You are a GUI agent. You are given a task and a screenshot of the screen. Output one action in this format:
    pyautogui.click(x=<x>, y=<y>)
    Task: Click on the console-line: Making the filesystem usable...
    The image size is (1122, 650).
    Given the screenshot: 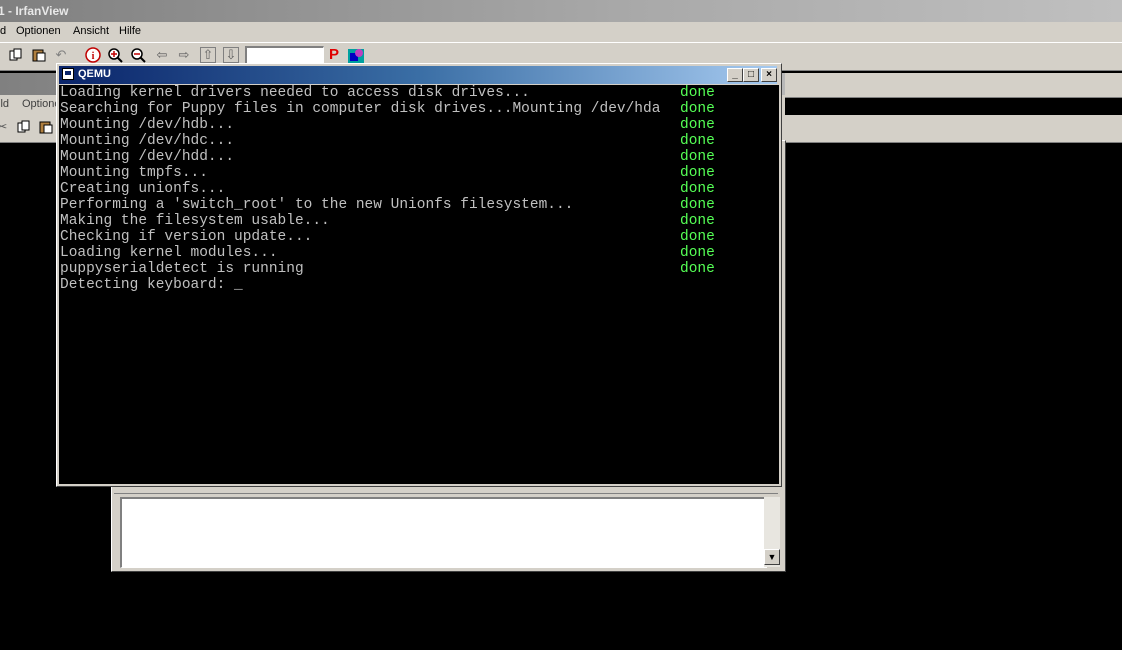 What is the action you would take?
    pyautogui.click(x=195, y=221)
    